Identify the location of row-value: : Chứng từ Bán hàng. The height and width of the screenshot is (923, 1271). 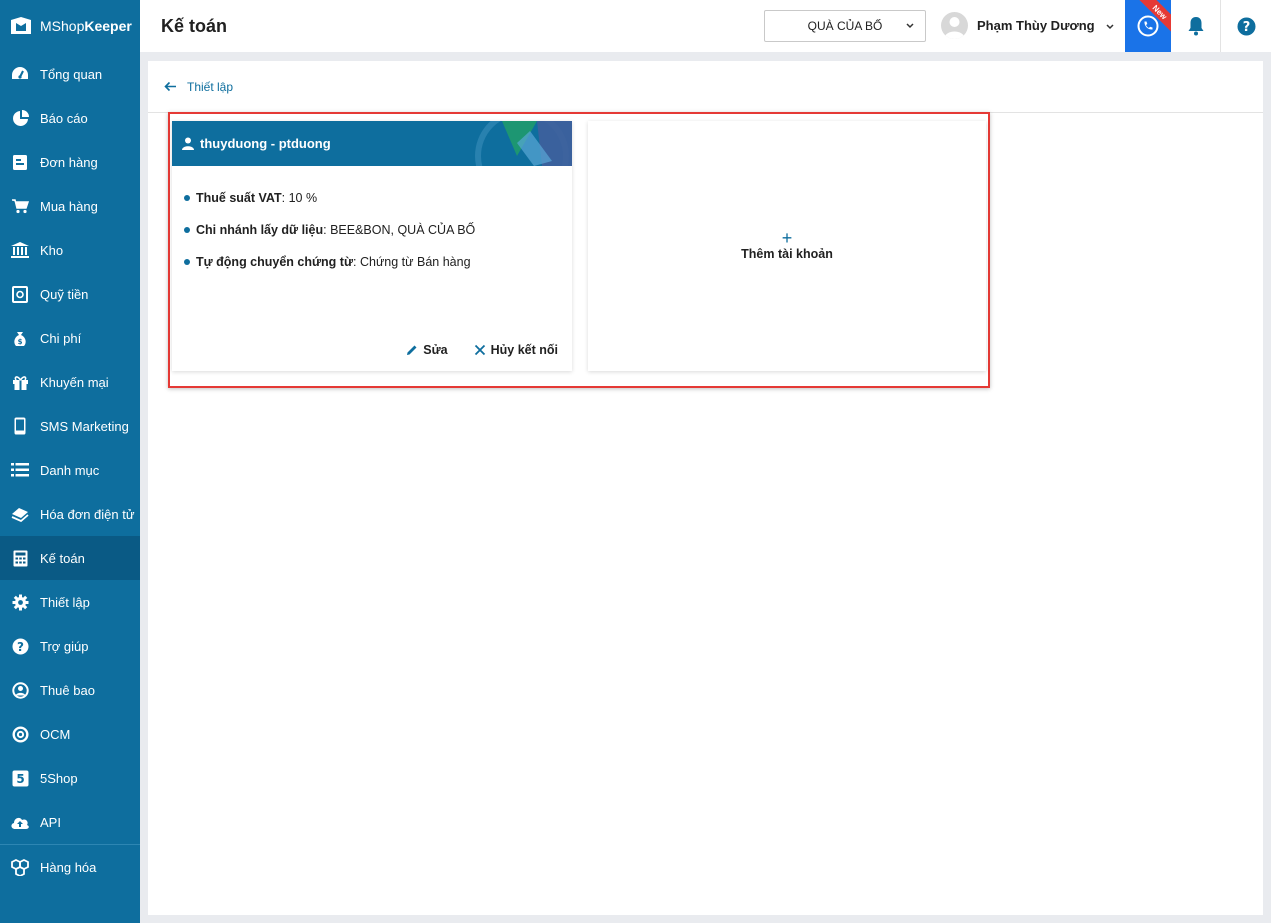
(412, 262).